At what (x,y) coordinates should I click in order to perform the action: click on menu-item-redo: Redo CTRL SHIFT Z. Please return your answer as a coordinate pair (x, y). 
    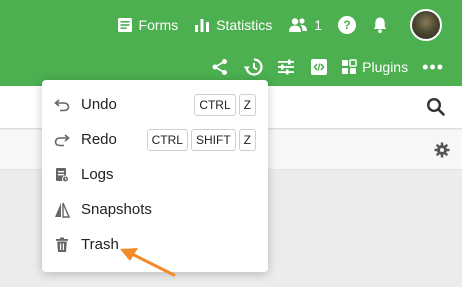
    Looking at the image, I should click on (155, 139).